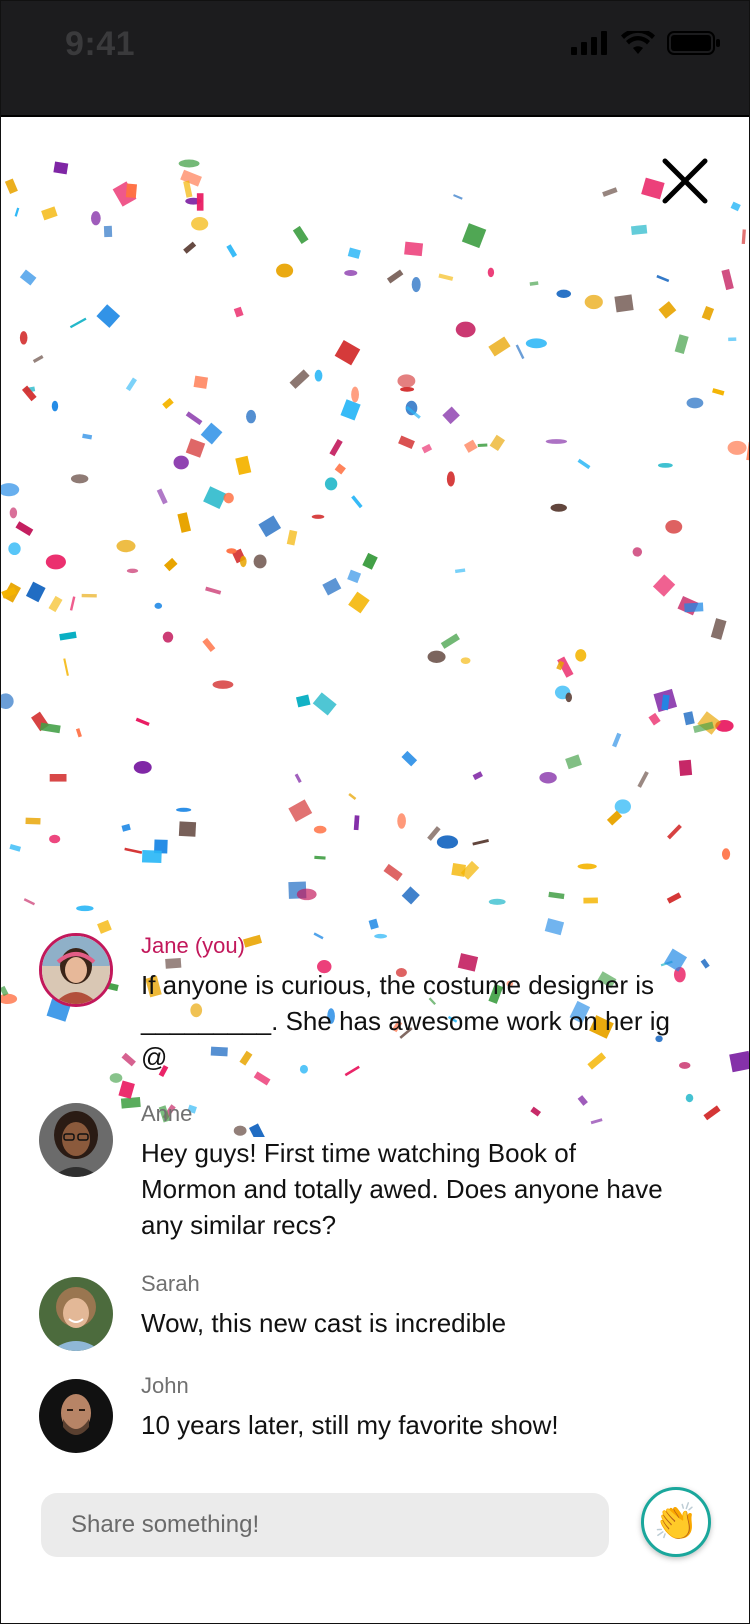 Image resolution: width=750 pixels, height=1624 pixels. I want to click on composer, so click(325, 1525).